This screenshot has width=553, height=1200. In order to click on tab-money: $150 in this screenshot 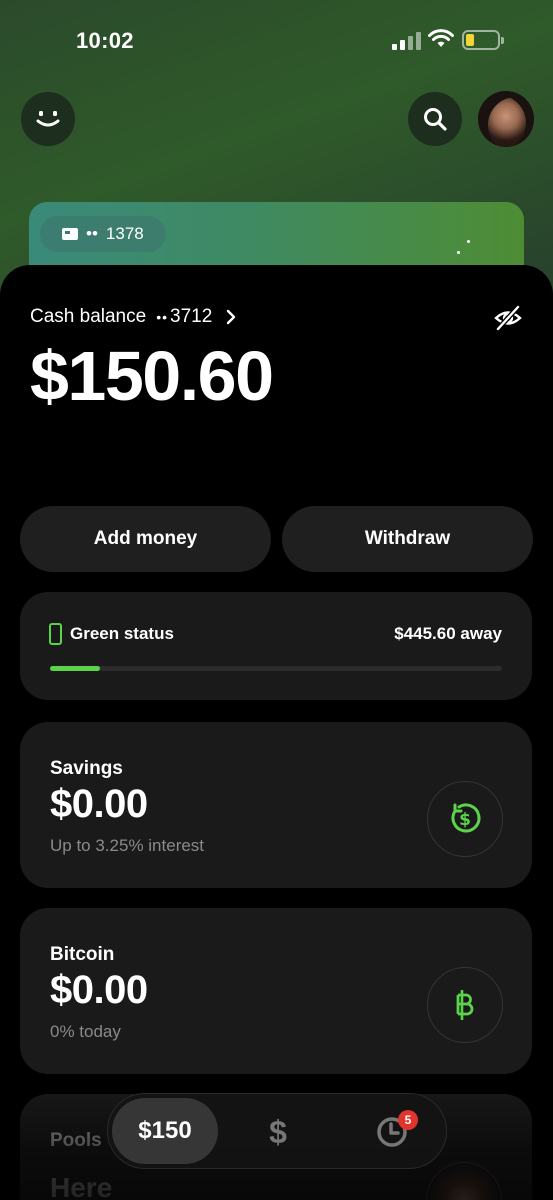, I will do `click(165, 1131)`.